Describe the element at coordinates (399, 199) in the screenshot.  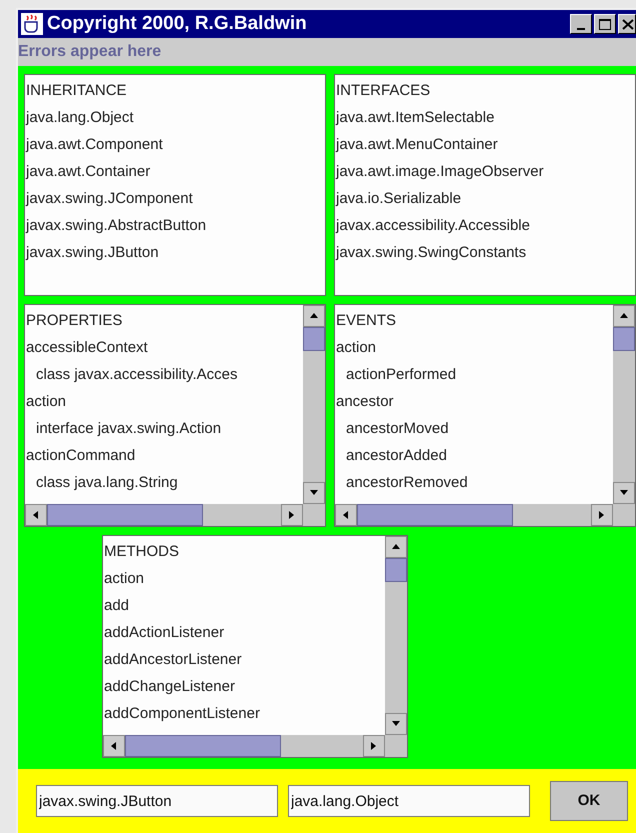
I see `list-line: java.io.Serializable` at that location.